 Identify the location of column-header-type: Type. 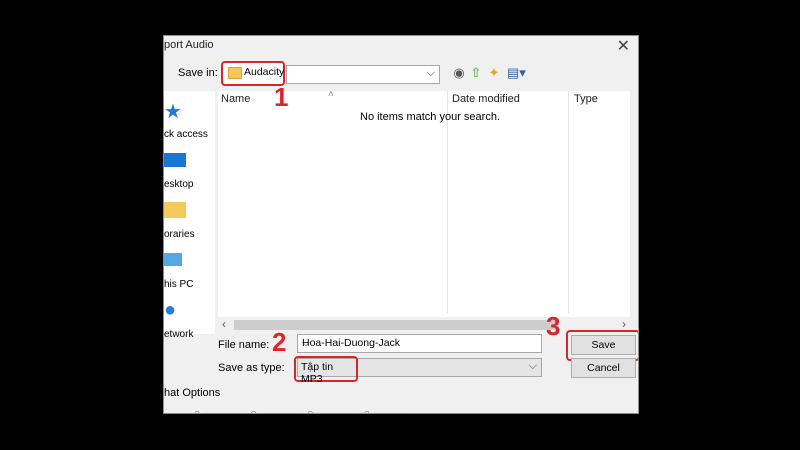
(586, 99).